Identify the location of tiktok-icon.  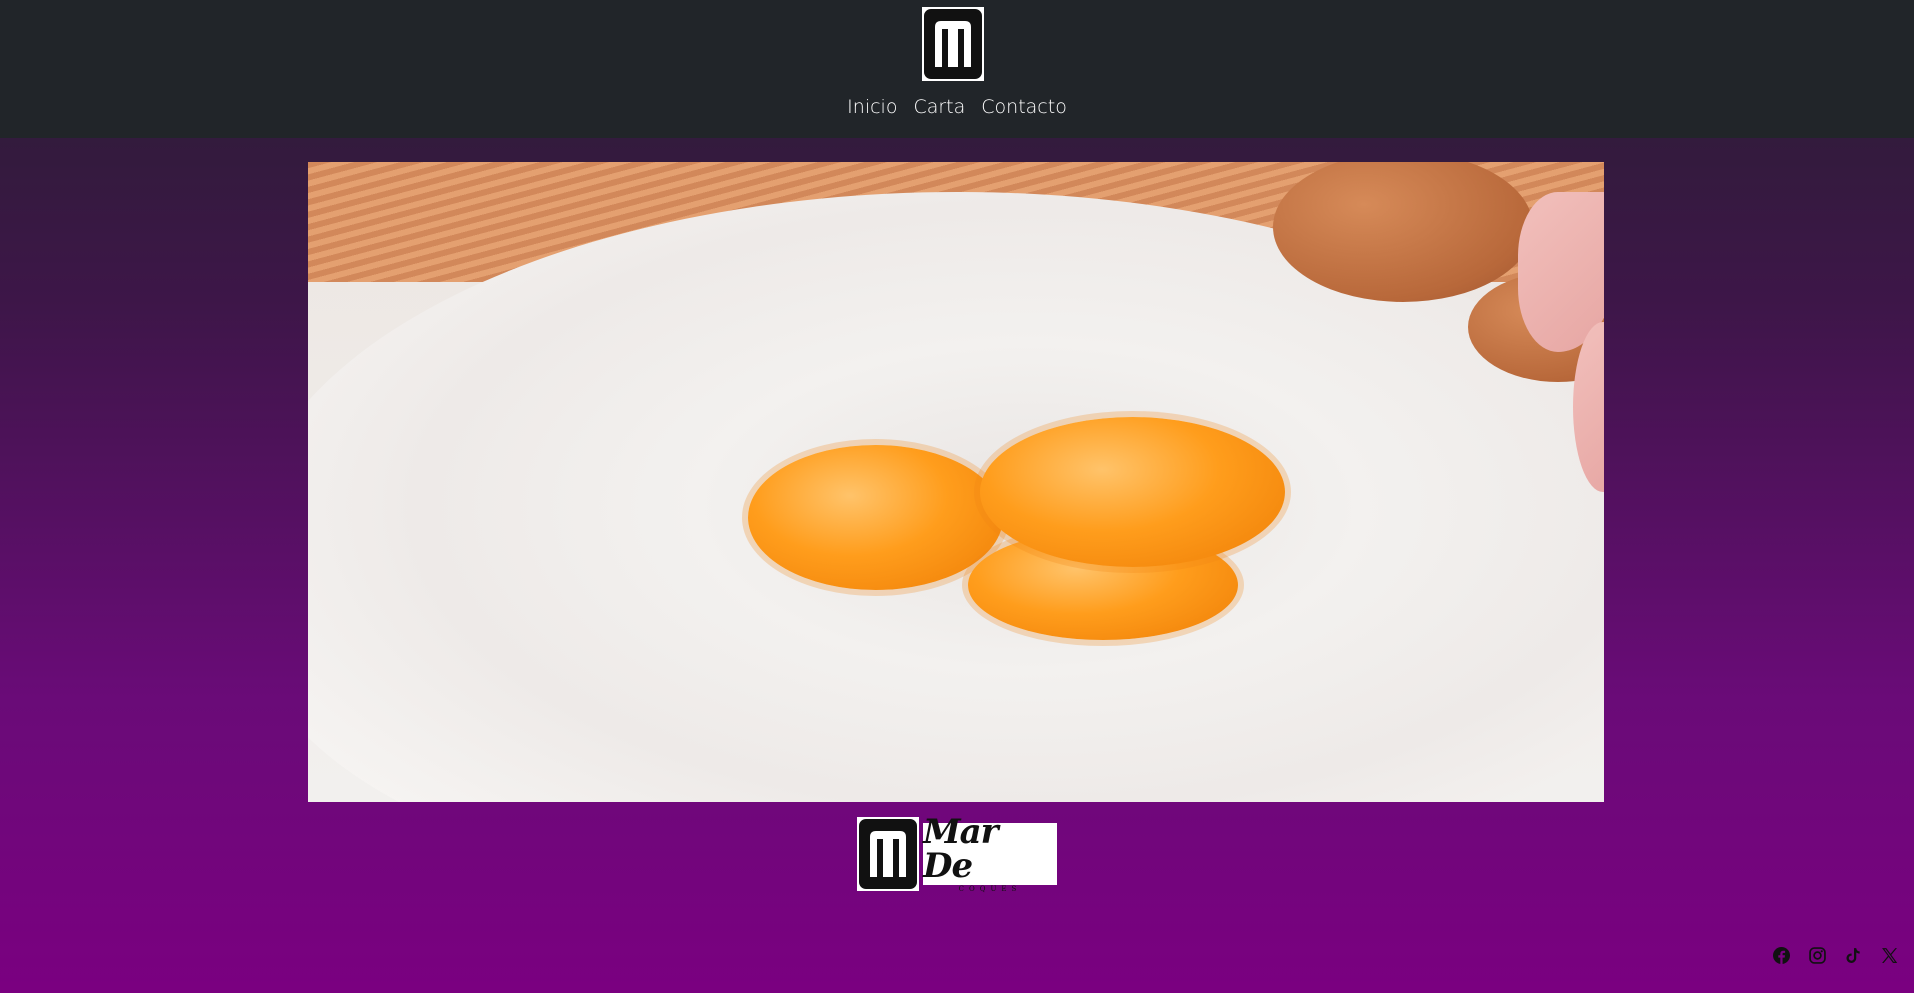
(1853, 955).